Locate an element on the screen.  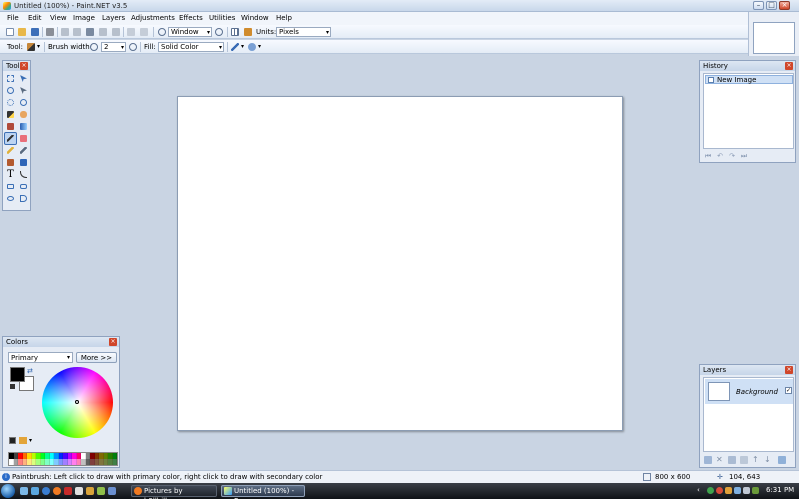
more-button: More >> is located at coordinates (96, 357).